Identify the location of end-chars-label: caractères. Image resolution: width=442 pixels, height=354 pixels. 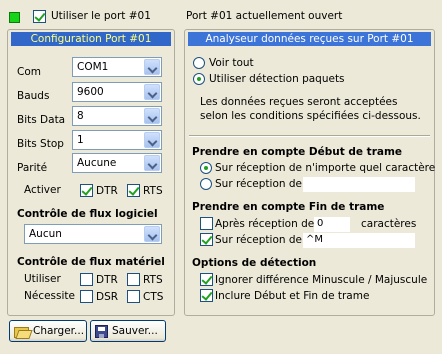
(389, 224).